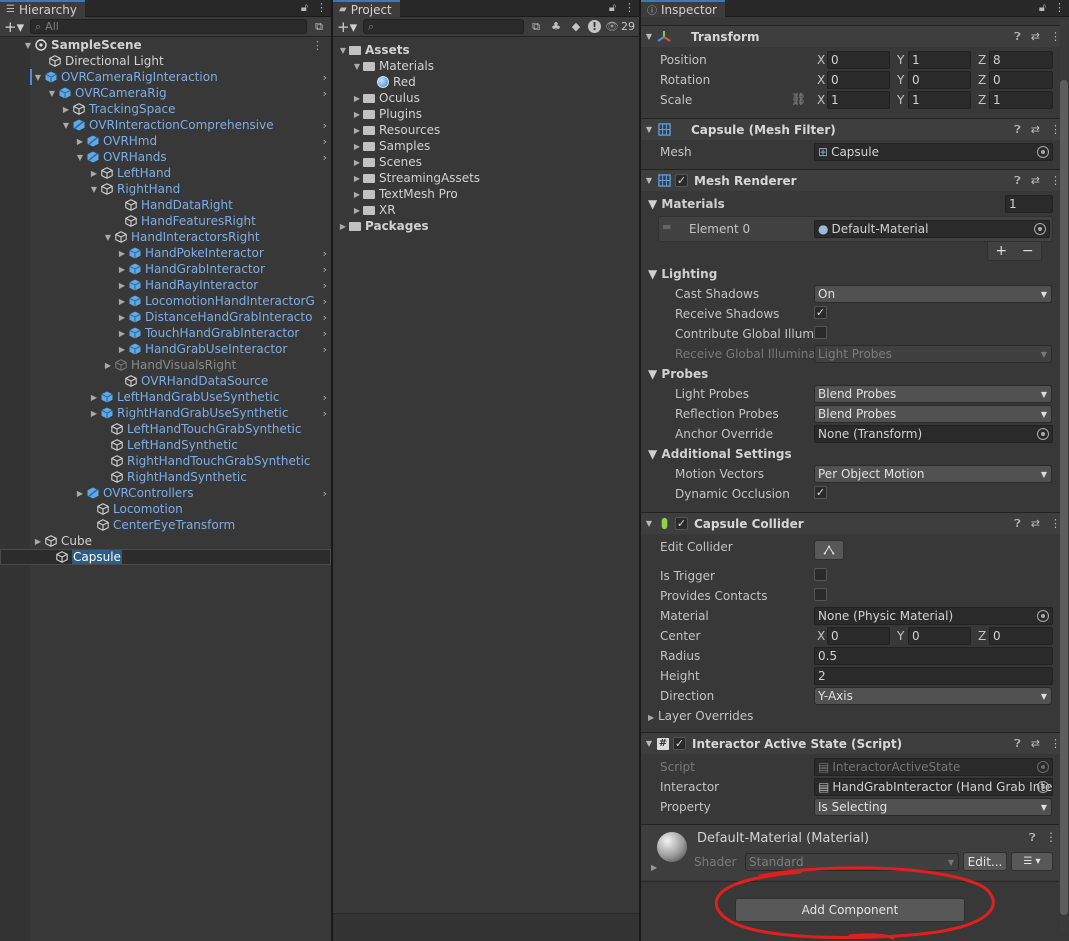  I want to click on tab-inspector: ⓘ Inspector, so click(683, 8).